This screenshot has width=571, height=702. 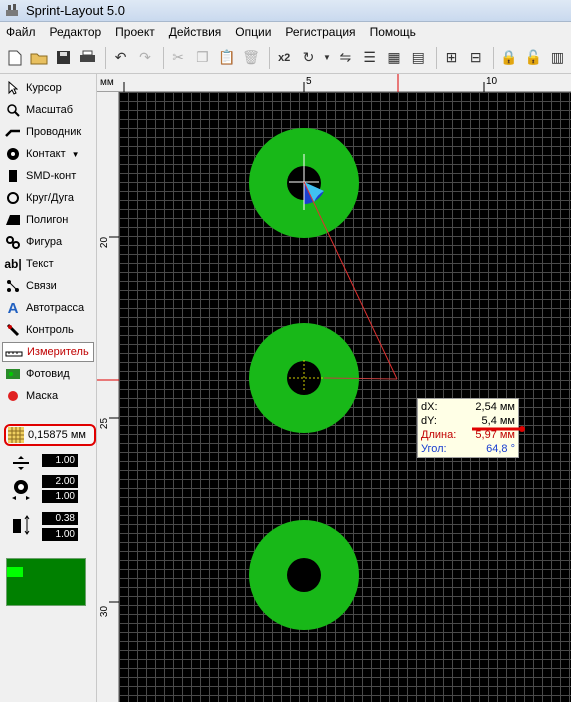 I want to click on tool-polygon: Полигон, so click(x=48, y=220).